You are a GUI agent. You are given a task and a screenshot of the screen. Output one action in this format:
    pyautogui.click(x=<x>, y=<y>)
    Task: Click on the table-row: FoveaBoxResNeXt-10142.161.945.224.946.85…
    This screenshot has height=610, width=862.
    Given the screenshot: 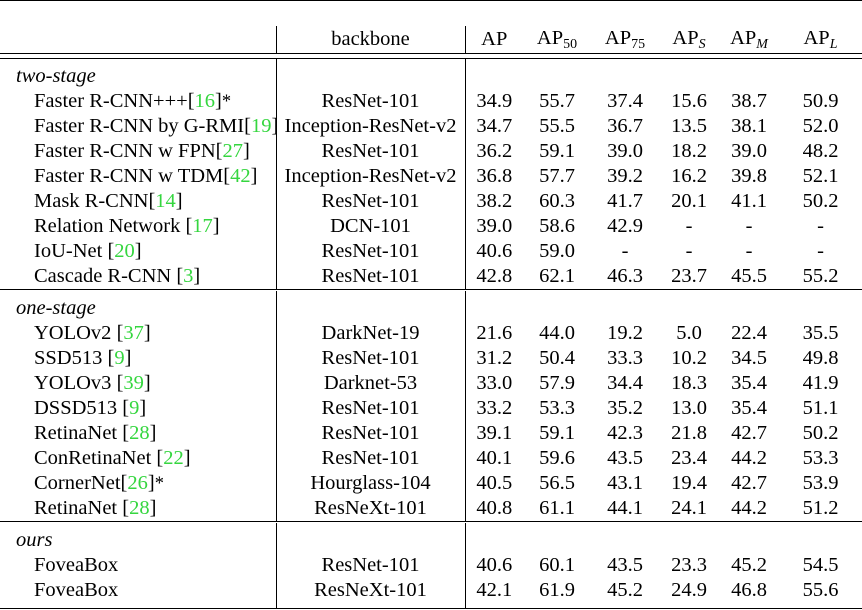 What is the action you would take?
    pyautogui.click(x=431, y=590)
    